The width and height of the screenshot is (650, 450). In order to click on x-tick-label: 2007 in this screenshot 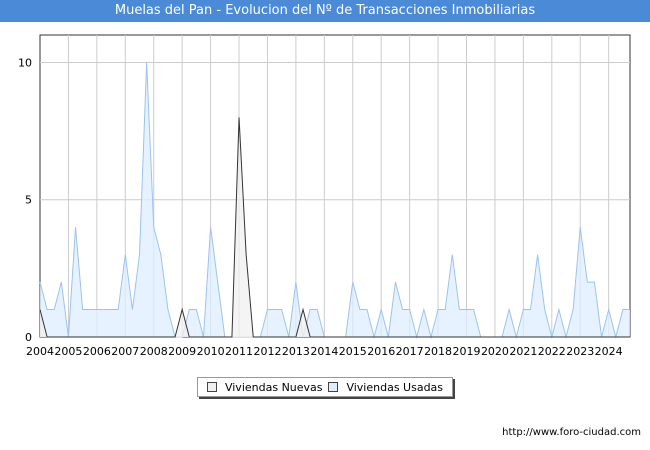, I will do `click(125, 351)`.